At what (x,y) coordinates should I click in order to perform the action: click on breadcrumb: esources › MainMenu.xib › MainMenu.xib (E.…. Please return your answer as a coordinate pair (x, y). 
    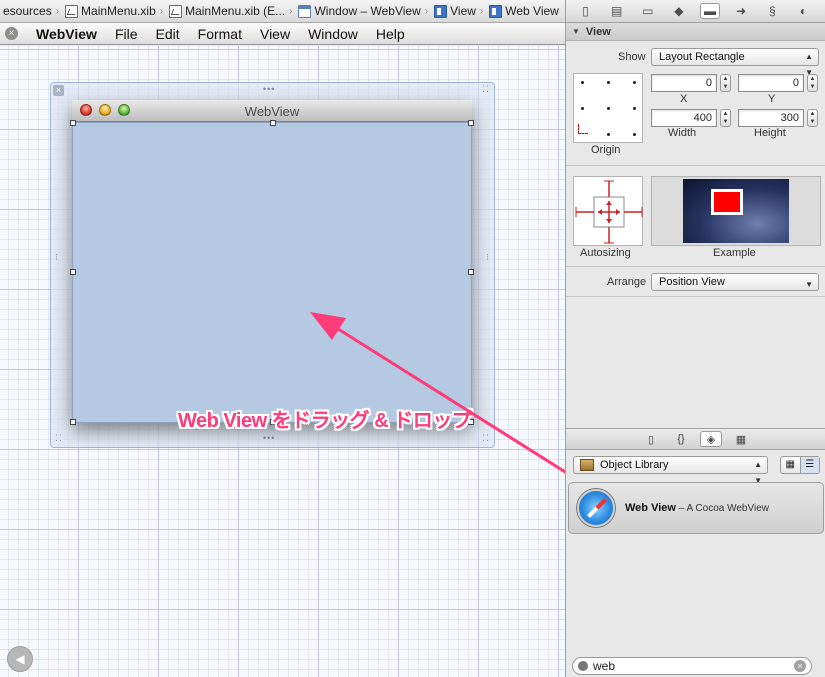
    Looking at the image, I should click on (282, 11).